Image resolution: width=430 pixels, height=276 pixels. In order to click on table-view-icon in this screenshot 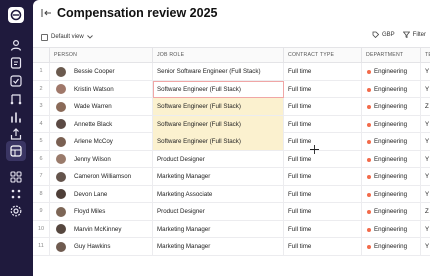, I will do `click(16, 151)`.